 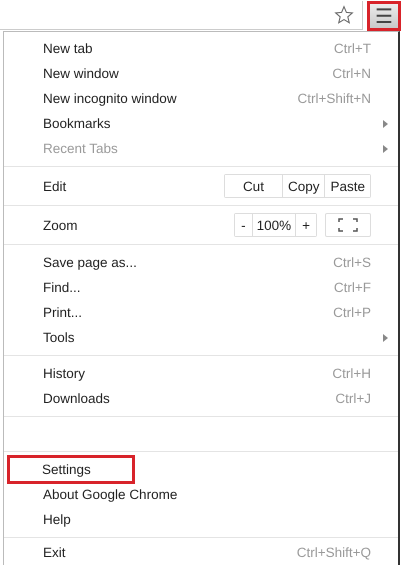 What do you see at coordinates (352, 312) in the screenshot?
I see `shortcut-label: Ctrl+P` at bounding box center [352, 312].